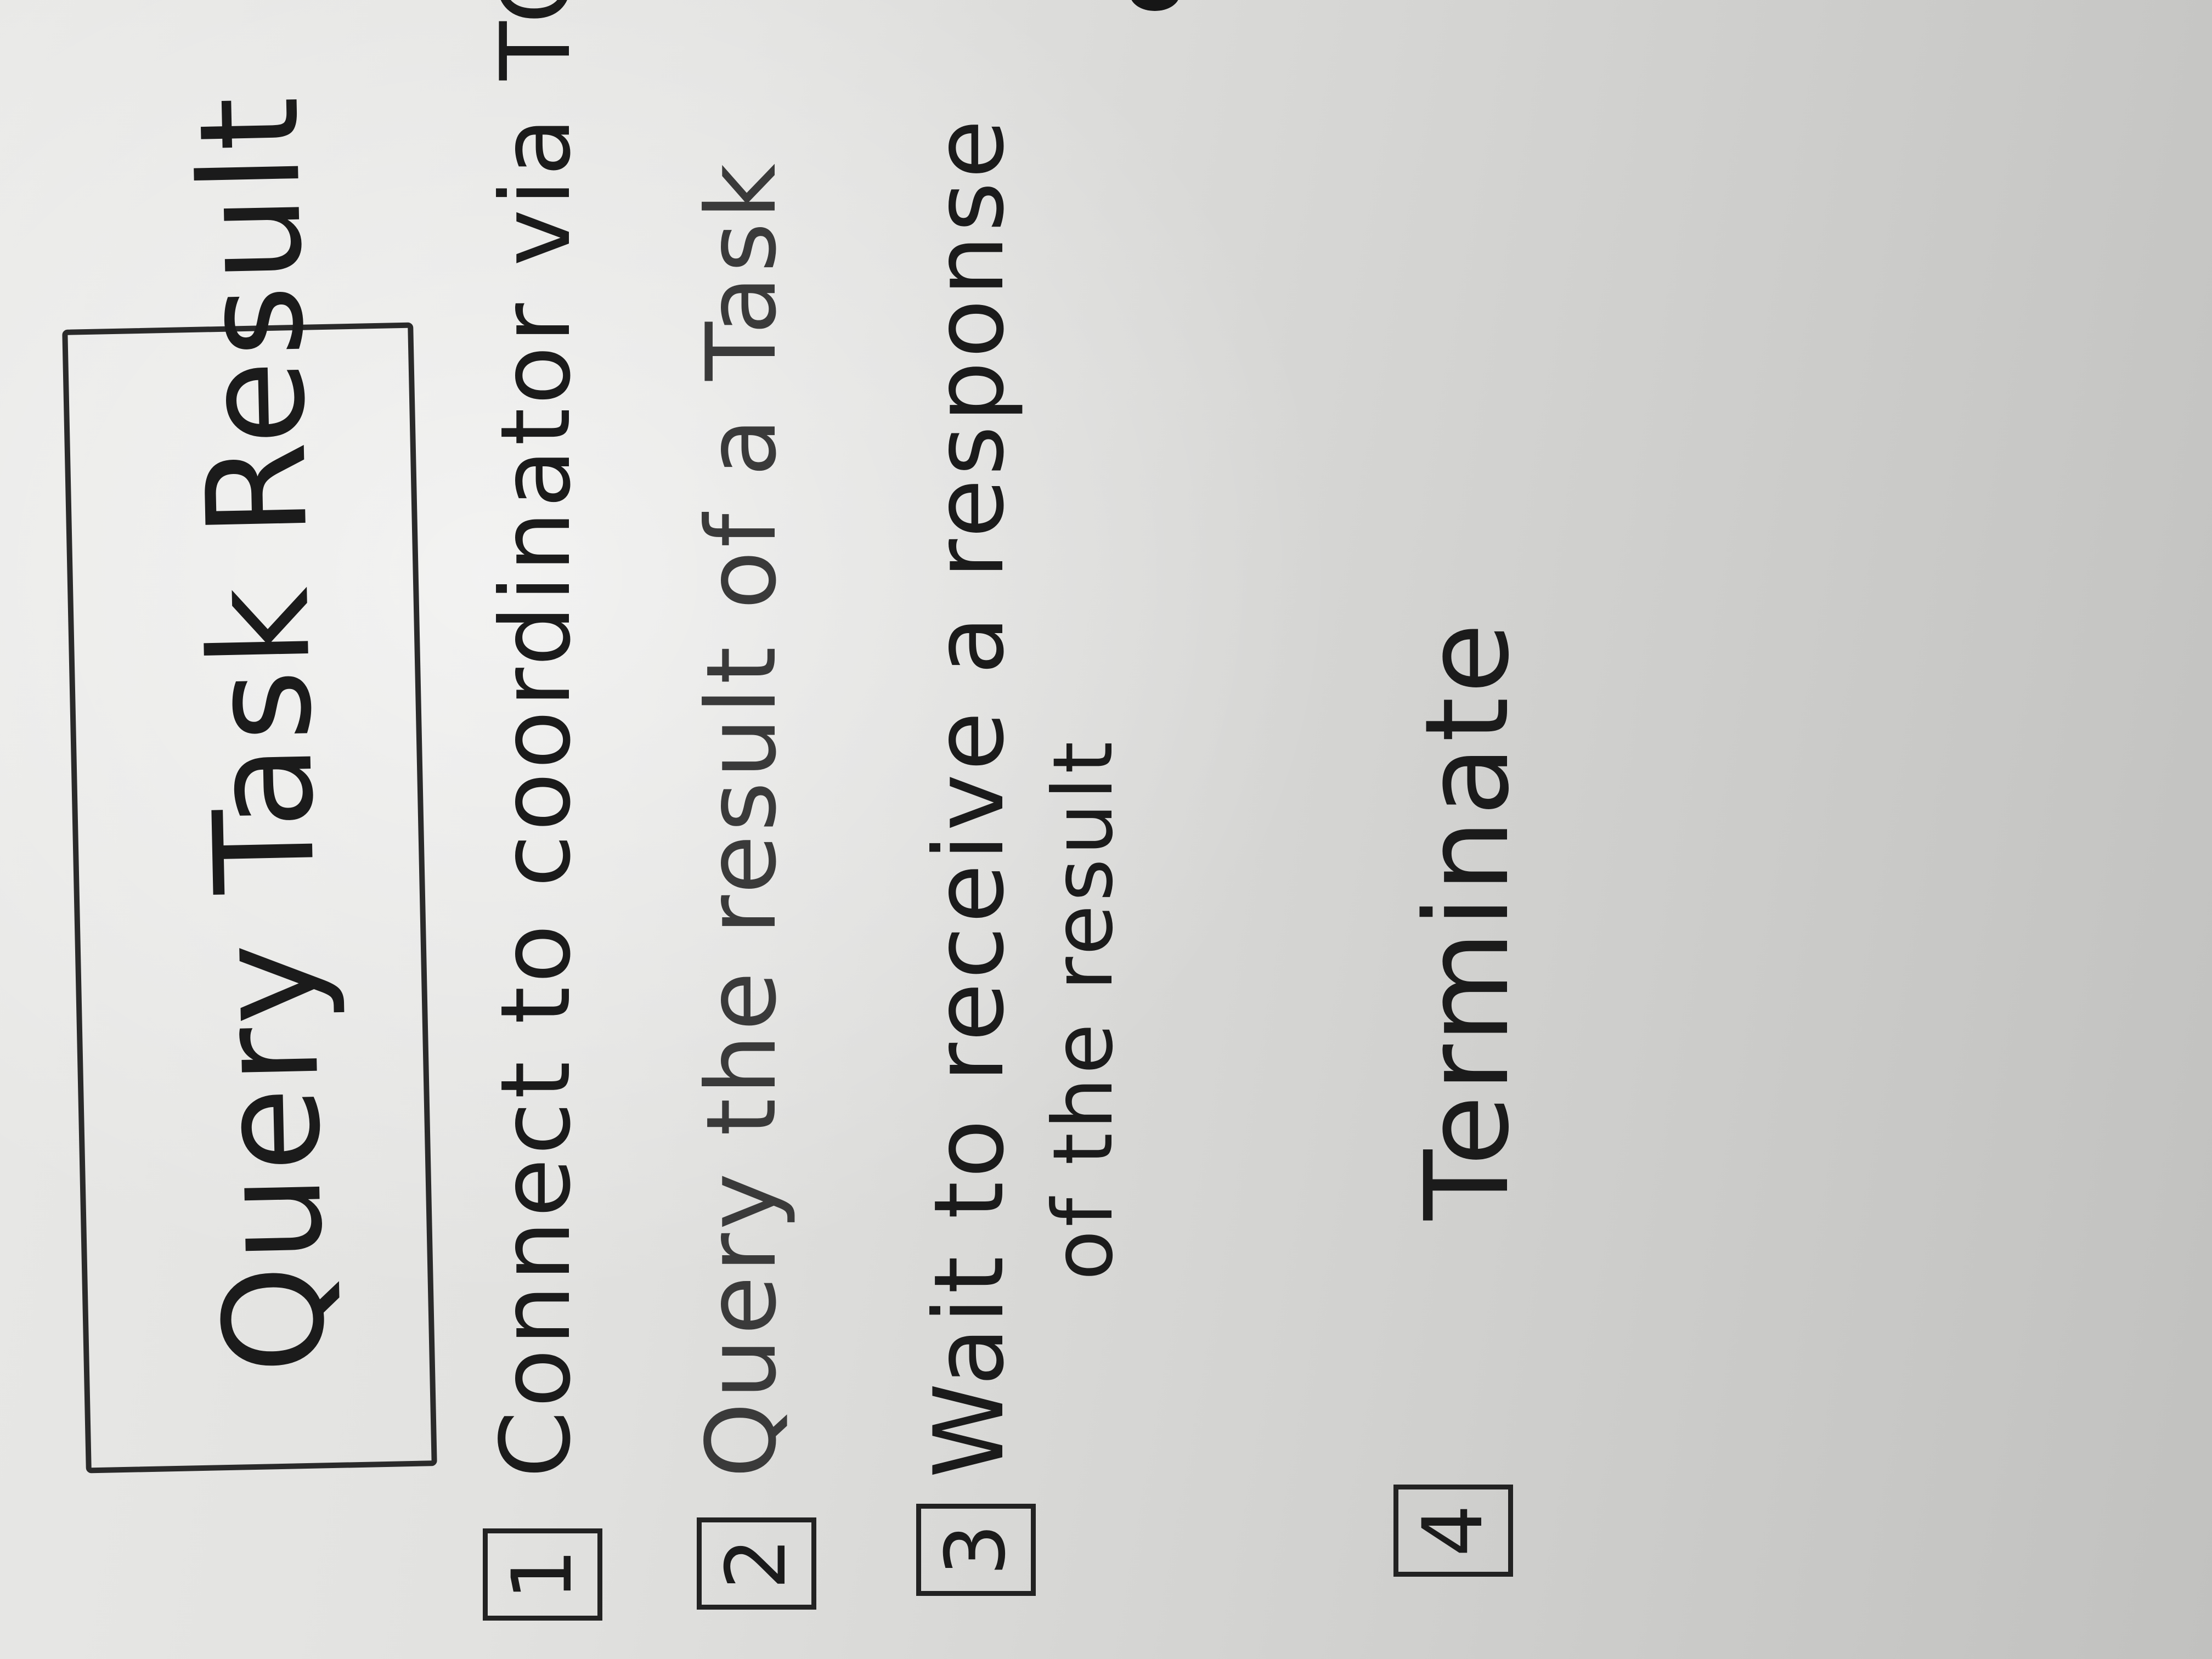  What do you see at coordinates (1453, 1531) in the screenshot?
I see `step-number-box-4: 4` at bounding box center [1453, 1531].